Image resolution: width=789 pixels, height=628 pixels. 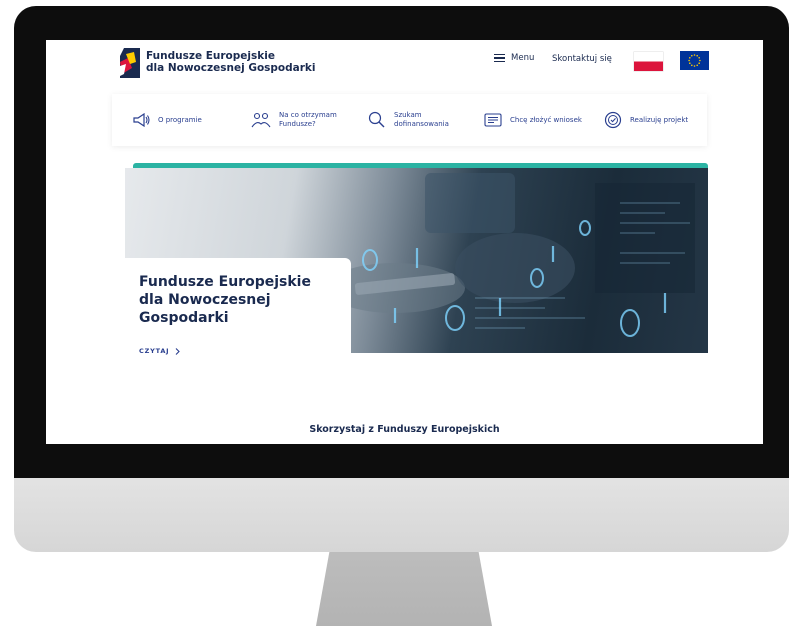 What do you see at coordinates (210, 56) in the screenshot?
I see `logo-line-1: Fundusze Europejskie` at bounding box center [210, 56].